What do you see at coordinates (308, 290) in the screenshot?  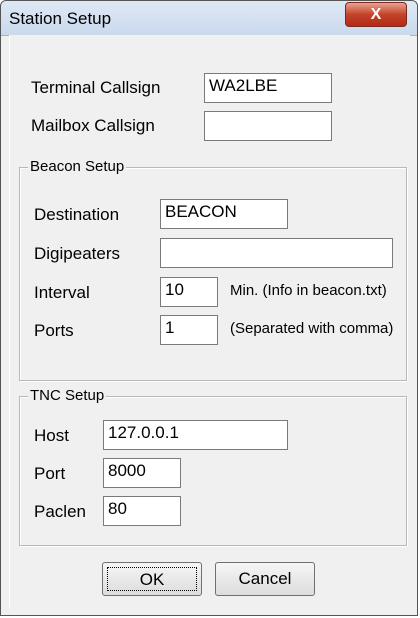 I see `interval-hint: Min. (Info in beacon.txt)` at bounding box center [308, 290].